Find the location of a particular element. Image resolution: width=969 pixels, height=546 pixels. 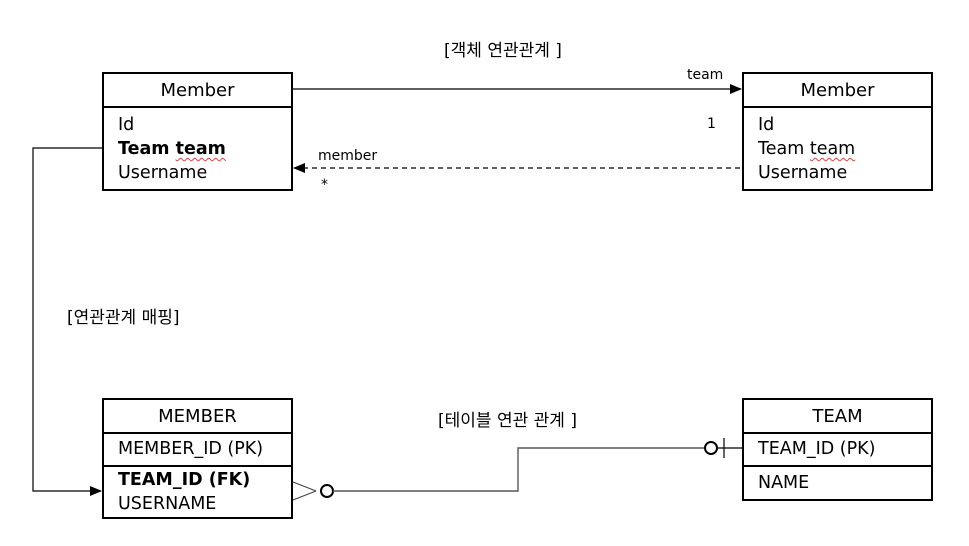

crows-foot-many-icon is located at coordinates (313, 491).